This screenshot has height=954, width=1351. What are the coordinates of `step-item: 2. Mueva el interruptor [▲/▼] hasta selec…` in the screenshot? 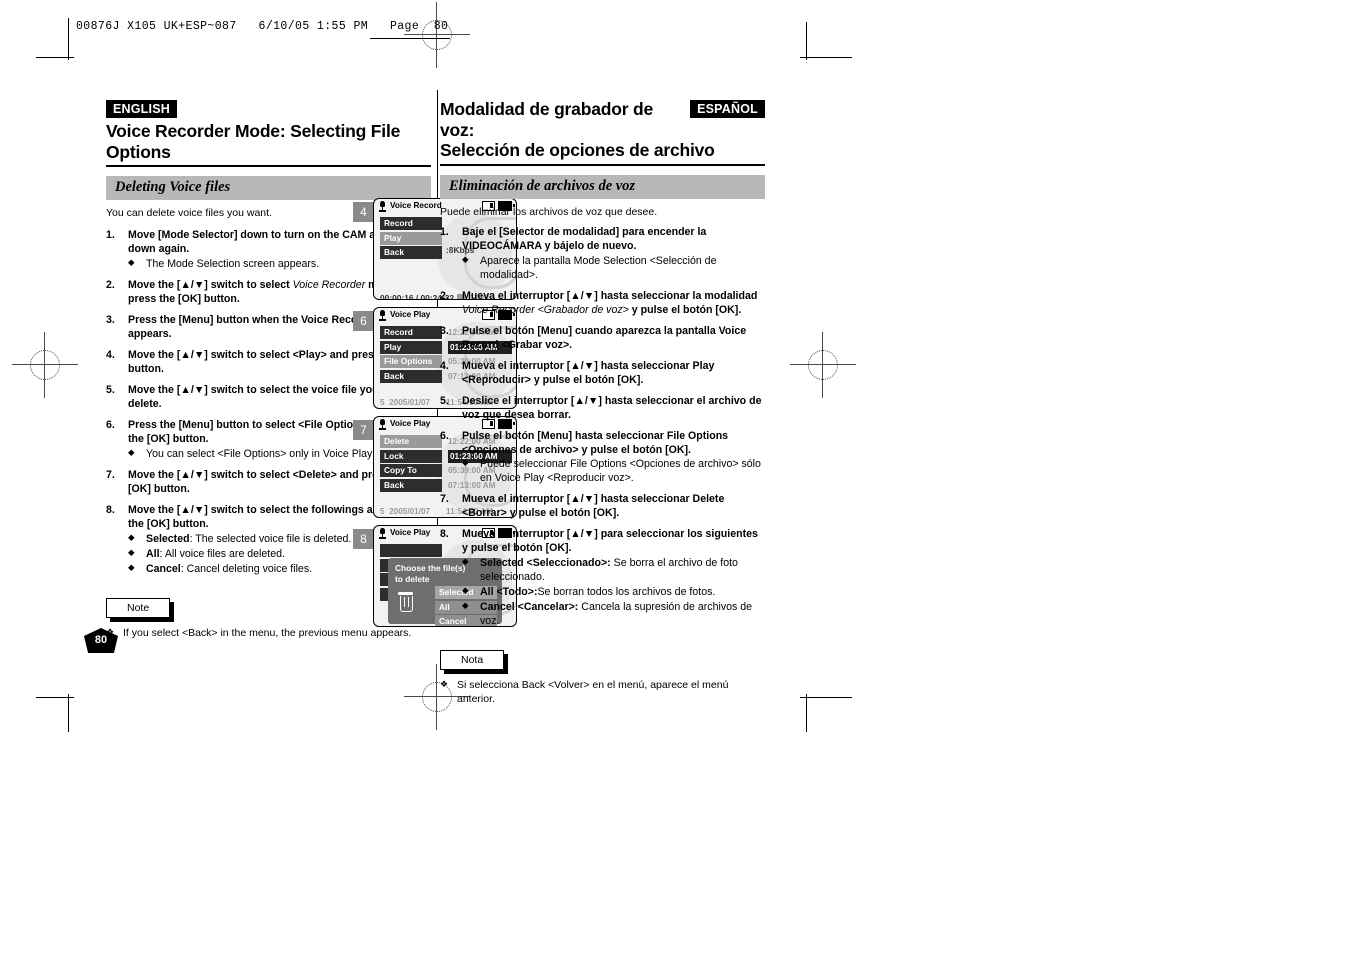 It's located at (602, 304).